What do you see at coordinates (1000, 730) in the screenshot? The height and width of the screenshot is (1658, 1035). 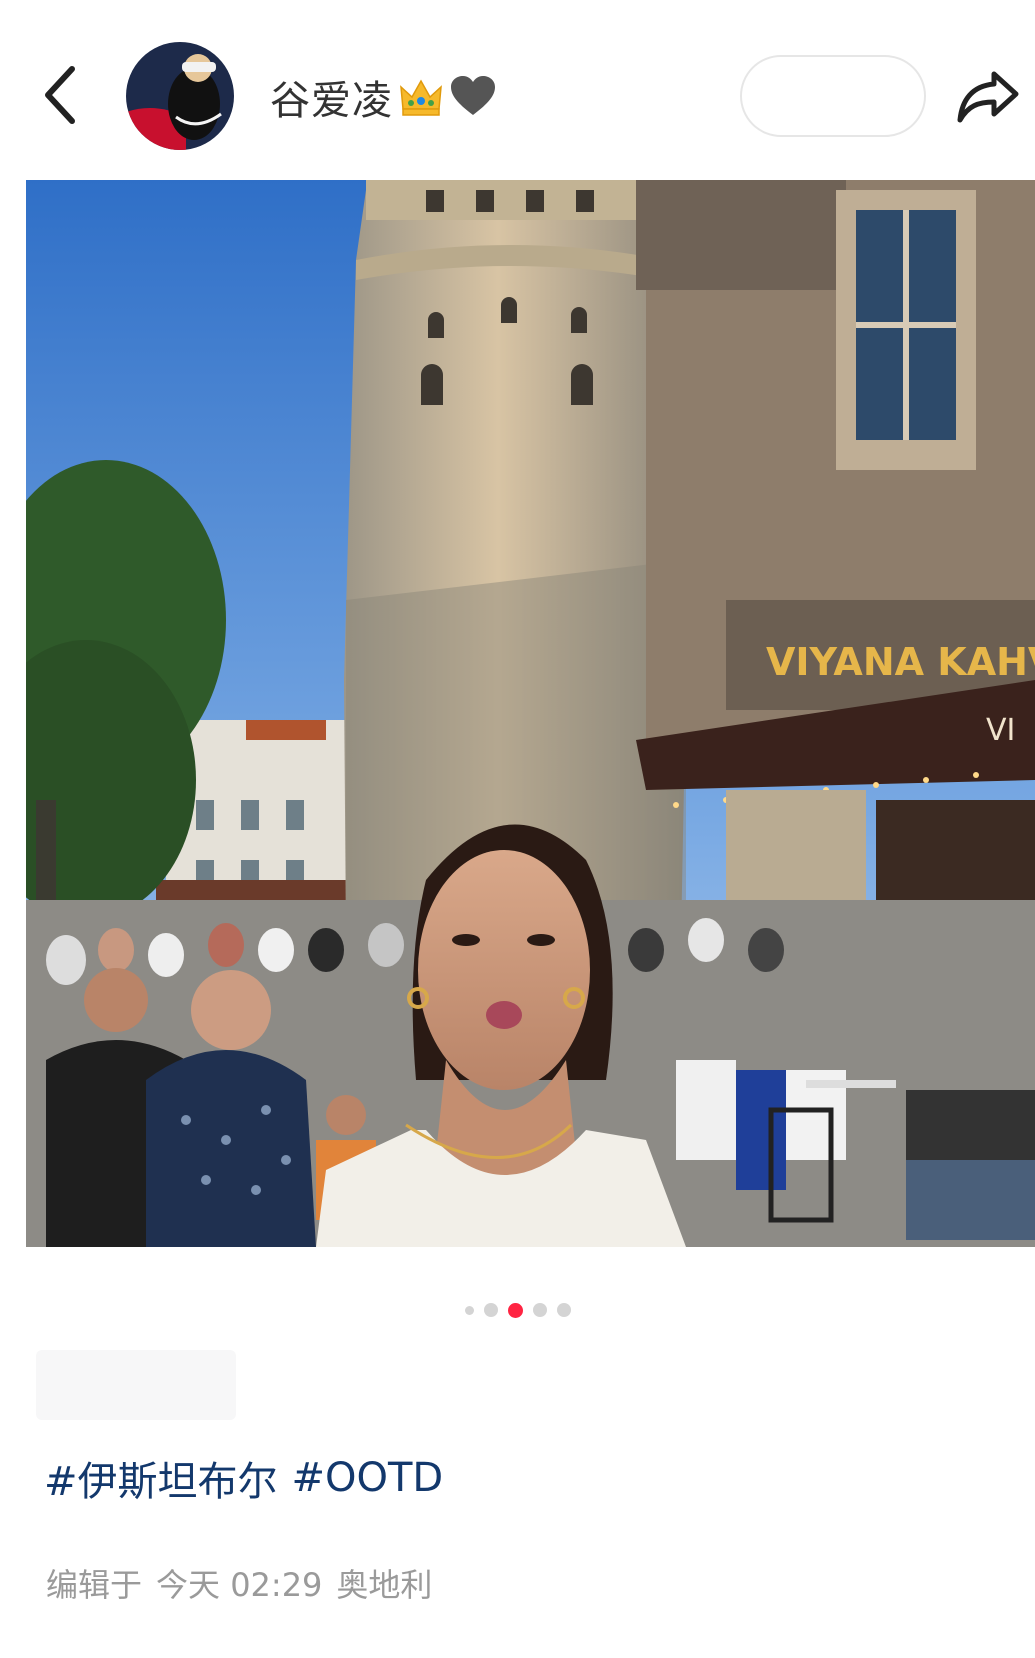 I see `cafe-awning-text: VI` at bounding box center [1000, 730].